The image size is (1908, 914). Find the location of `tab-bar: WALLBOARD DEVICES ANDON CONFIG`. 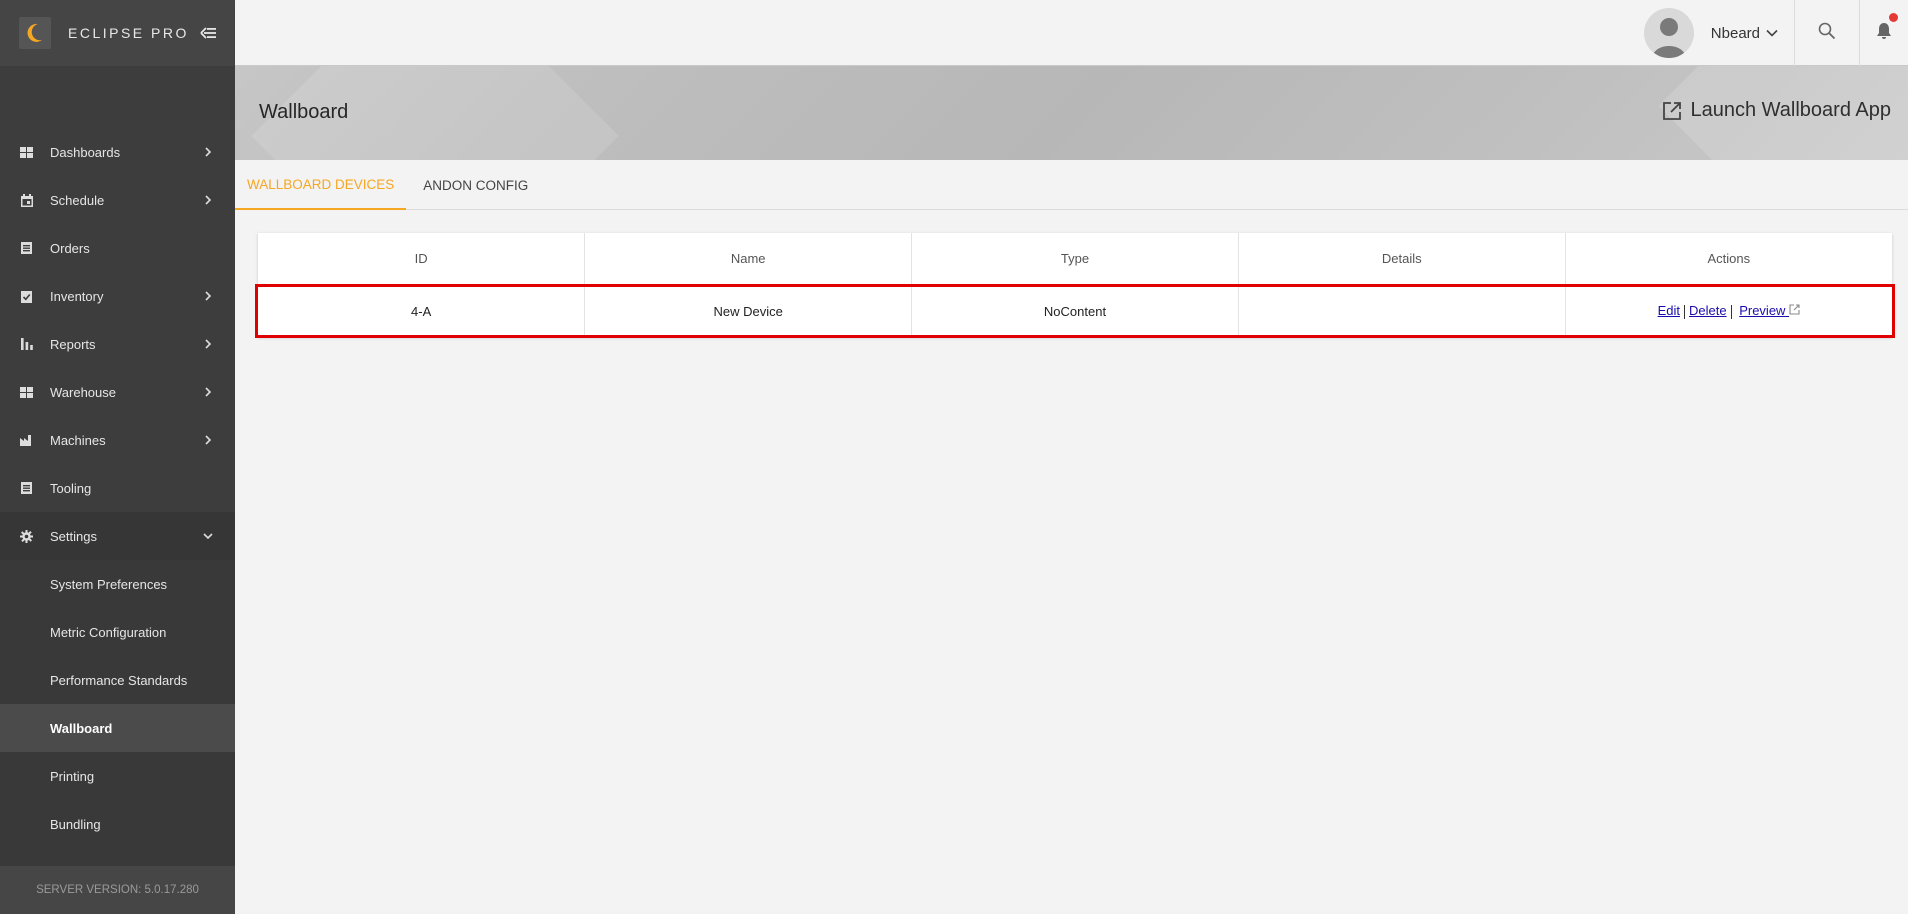

tab-bar: WALLBOARD DEVICES ANDON CONFIG is located at coordinates (1071, 185).